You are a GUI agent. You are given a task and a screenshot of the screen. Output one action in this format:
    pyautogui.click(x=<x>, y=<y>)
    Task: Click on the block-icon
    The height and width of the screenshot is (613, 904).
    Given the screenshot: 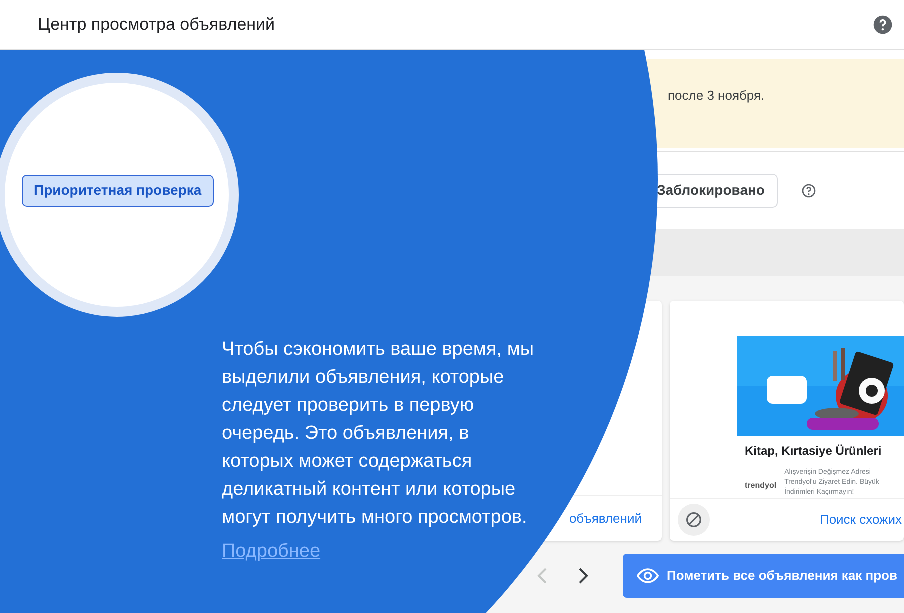 What is the action you would take?
    pyautogui.click(x=694, y=520)
    